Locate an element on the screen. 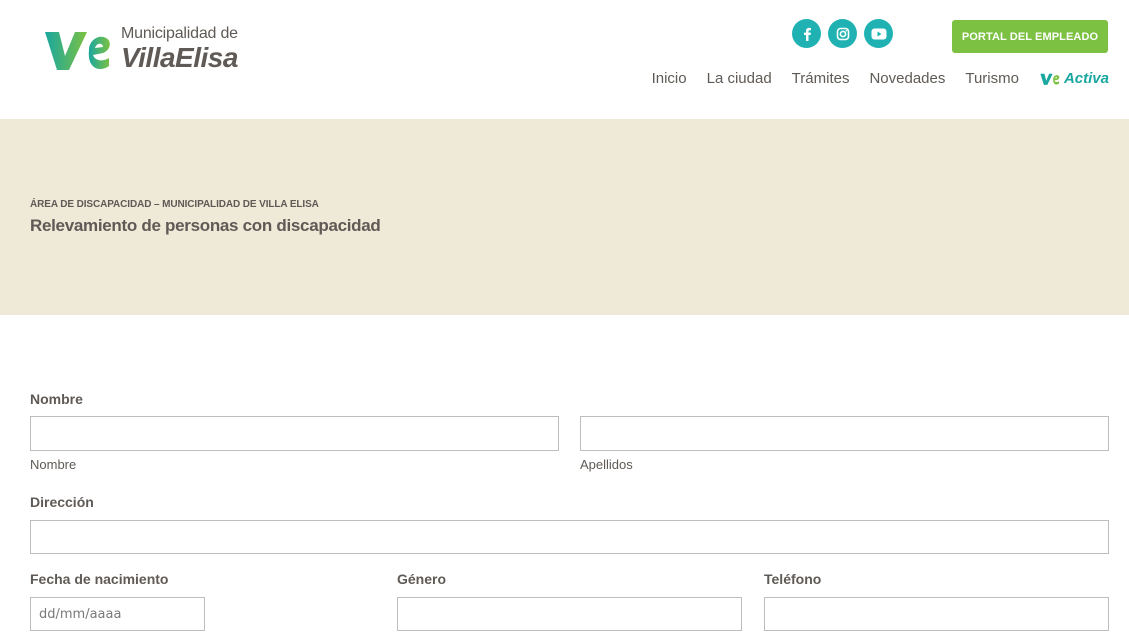 Image resolution: width=1129 pixels, height=641 pixels. first-name-sublabel: Nombre is located at coordinates (53, 464).